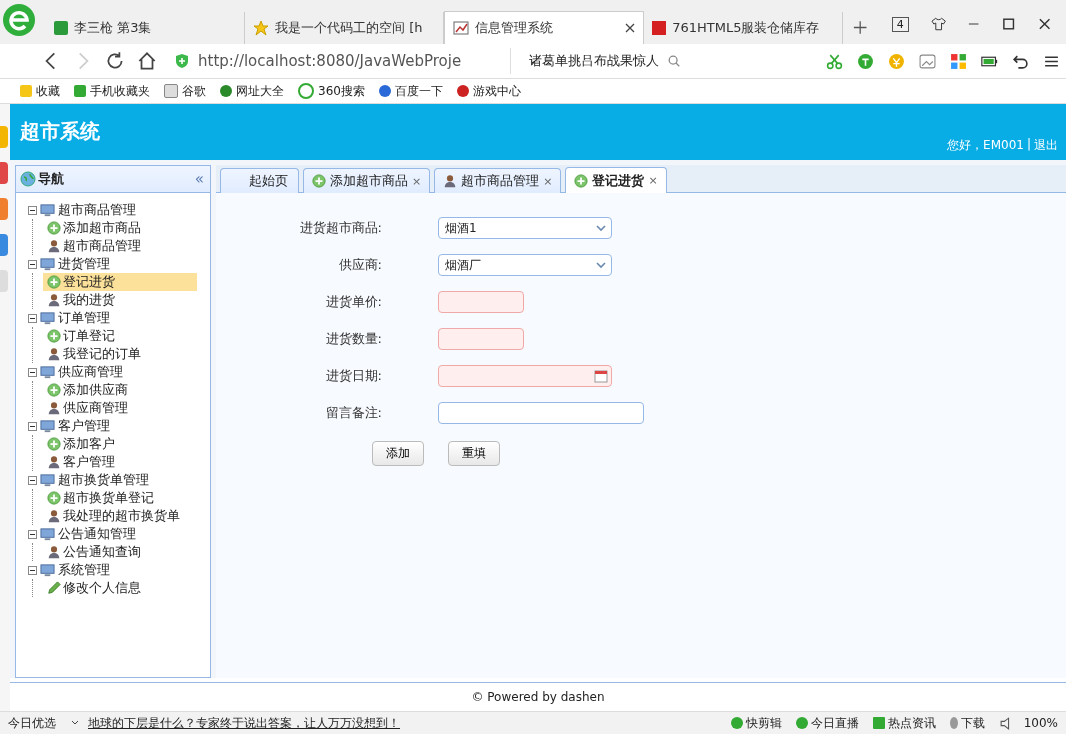 The height and width of the screenshot is (734, 1066). What do you see at coordinates (119, 318) in the screenshot?
I see `tree-group: 订单管理` at bounding box center [119, 318].